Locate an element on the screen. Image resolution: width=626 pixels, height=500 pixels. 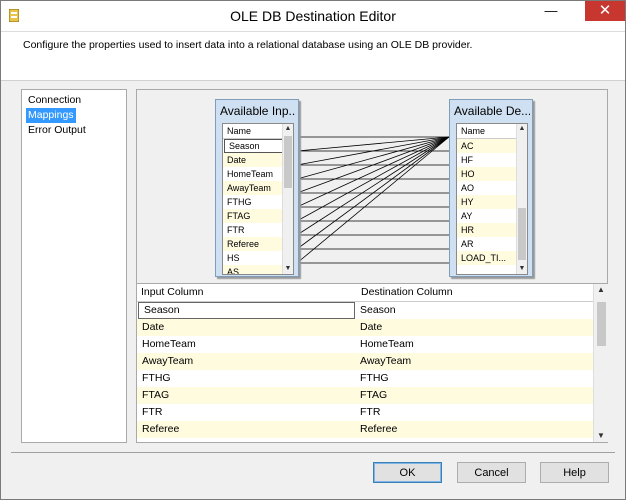
input-column-item: AwayTeam is located at coordinates (255, 188).